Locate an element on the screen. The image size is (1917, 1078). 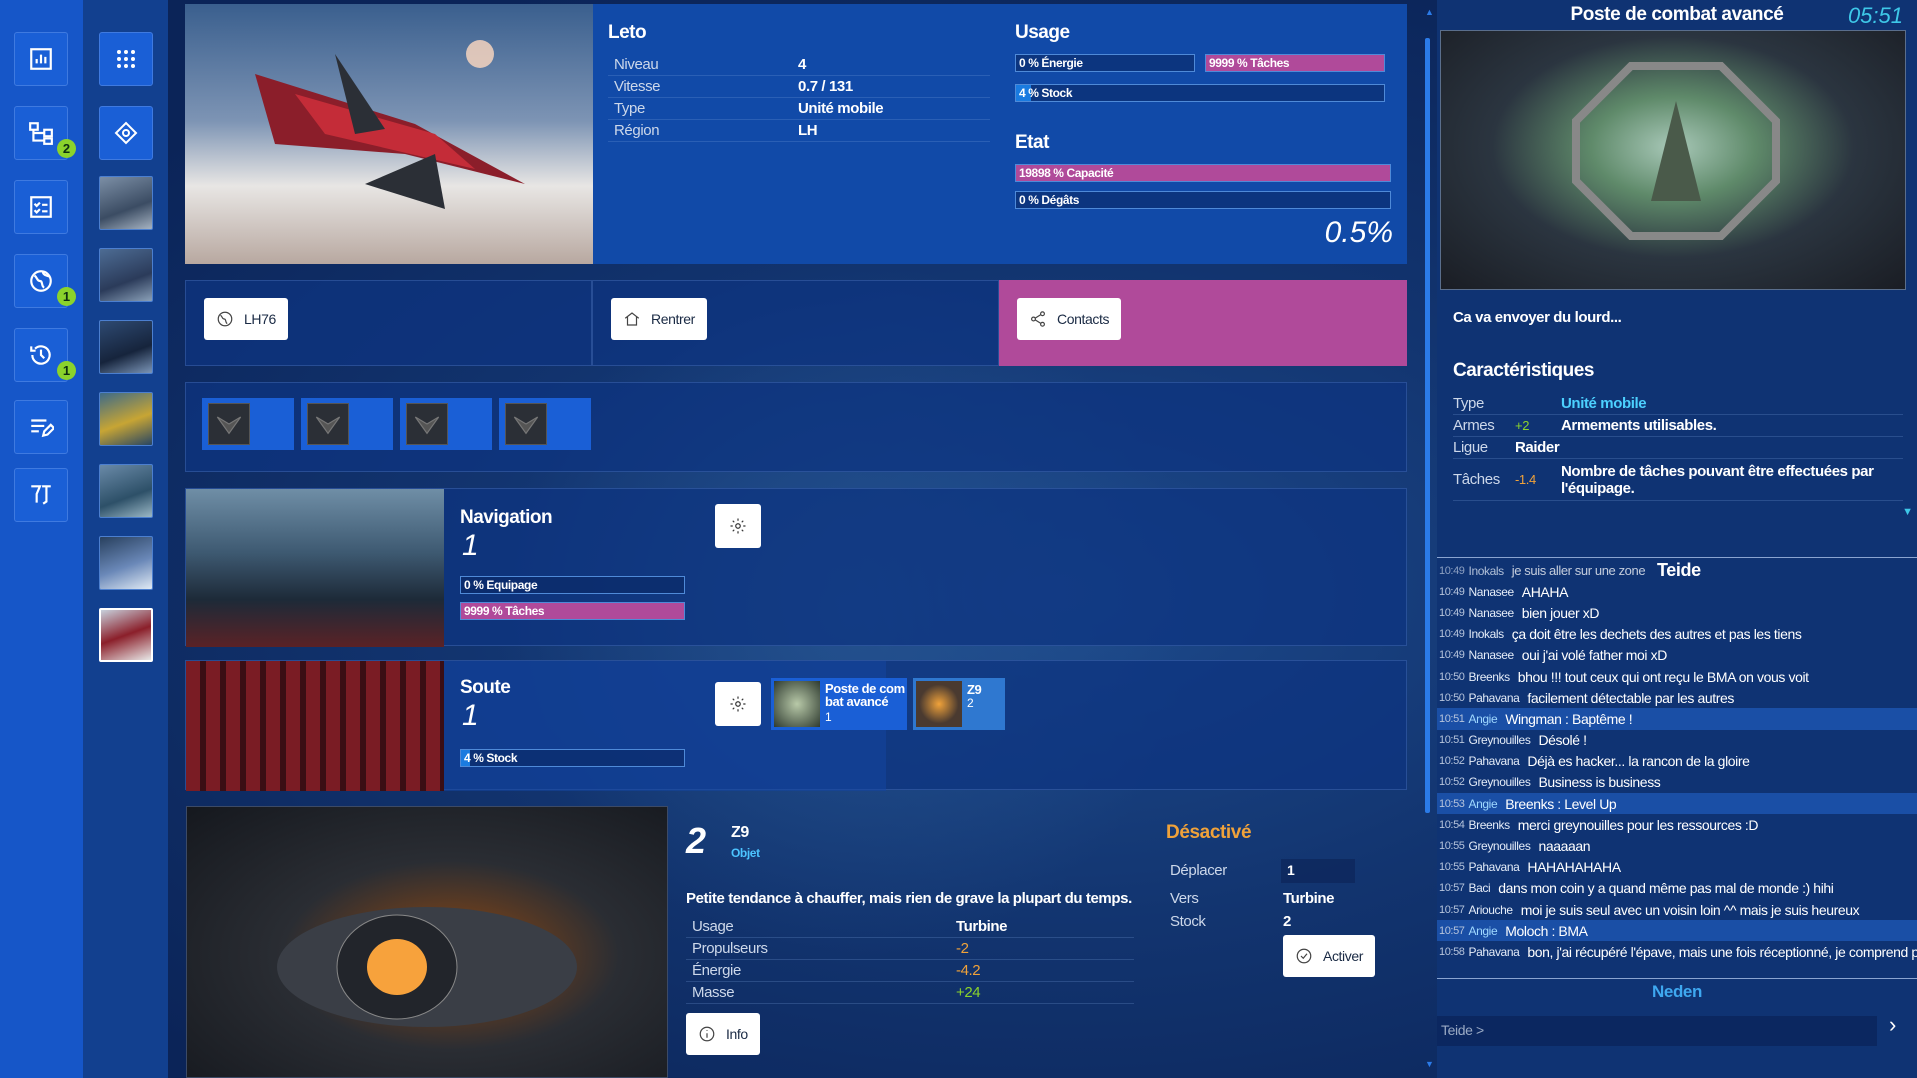
chat-input: Teide > is located at coordinates (1657, 1031).